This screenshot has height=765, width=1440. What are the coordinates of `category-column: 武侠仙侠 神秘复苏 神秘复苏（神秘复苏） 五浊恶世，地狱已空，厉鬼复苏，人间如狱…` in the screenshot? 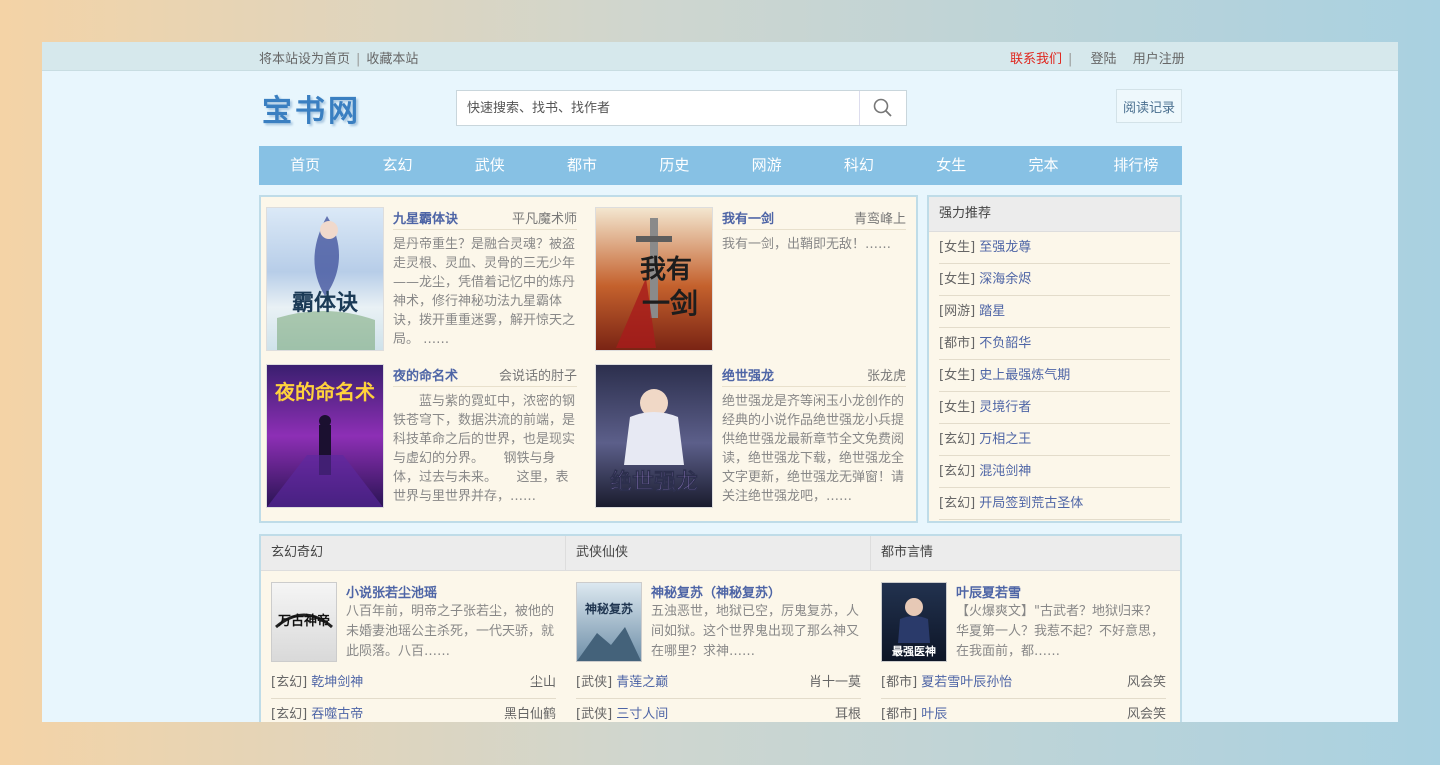 It's located at (718, 629).